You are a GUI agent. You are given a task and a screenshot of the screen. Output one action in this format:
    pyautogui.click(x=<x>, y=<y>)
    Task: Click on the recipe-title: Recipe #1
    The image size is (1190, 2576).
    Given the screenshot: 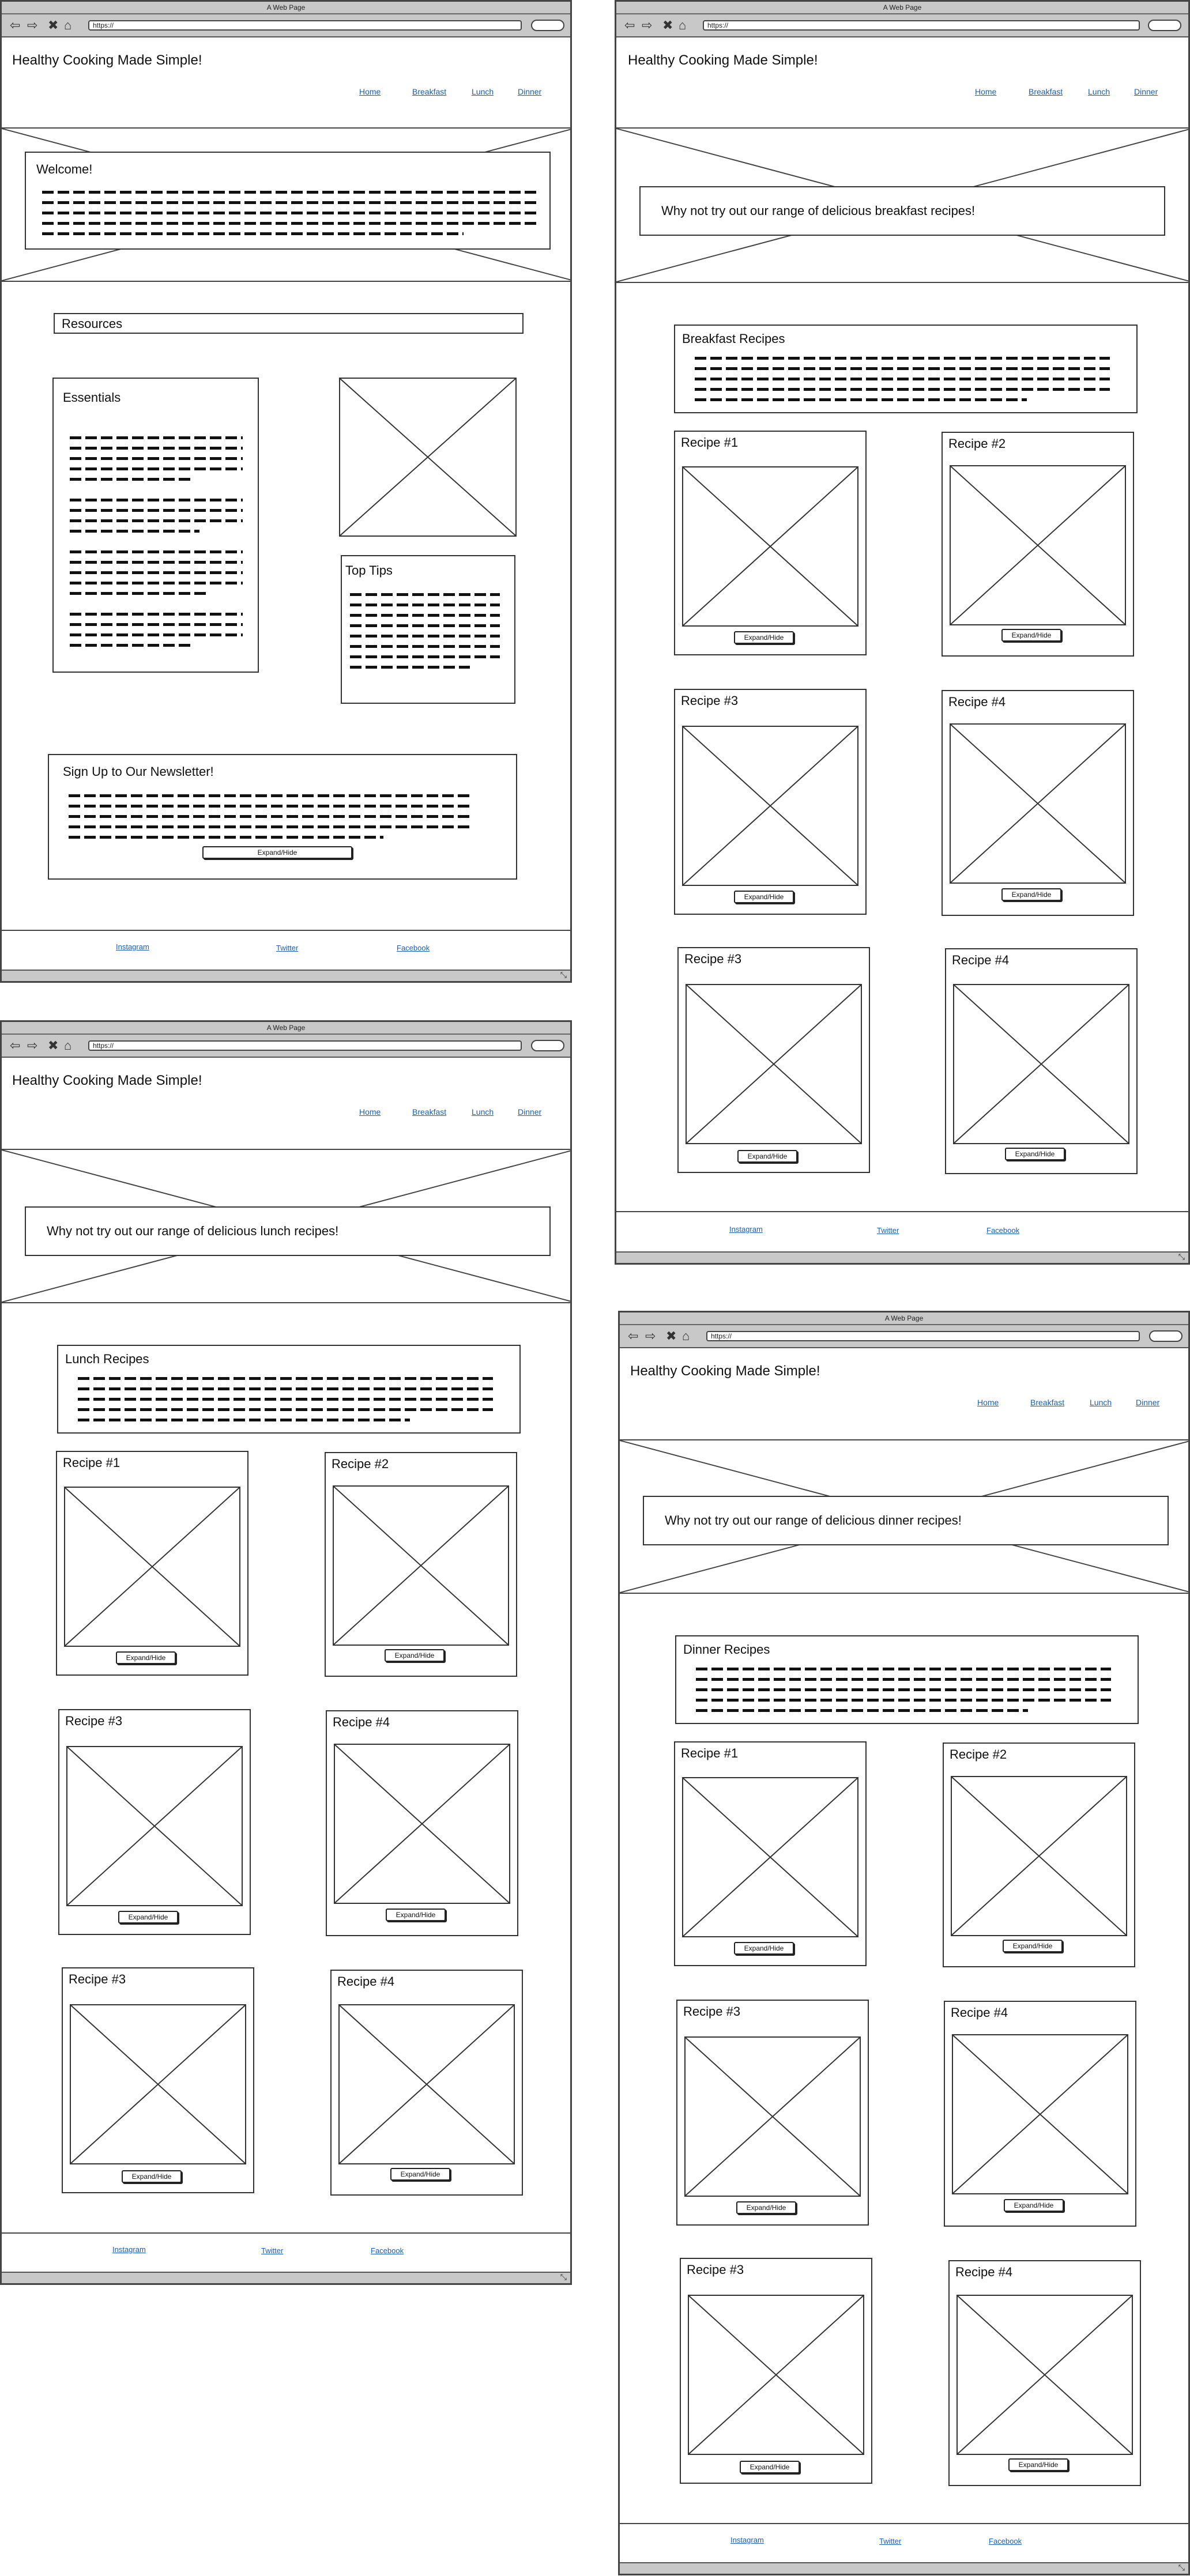 What is the action you would take?
    pyautogui.click(x=92, y=1462)
    